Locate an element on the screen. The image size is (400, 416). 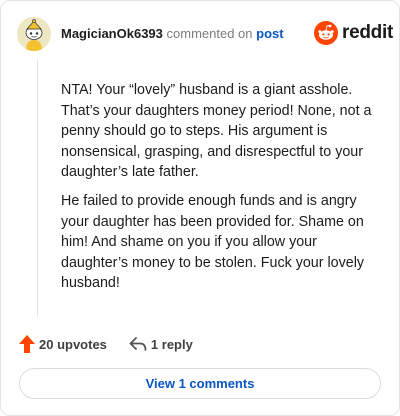
snoo-avatar-icon is located at coordinates (34, 34).